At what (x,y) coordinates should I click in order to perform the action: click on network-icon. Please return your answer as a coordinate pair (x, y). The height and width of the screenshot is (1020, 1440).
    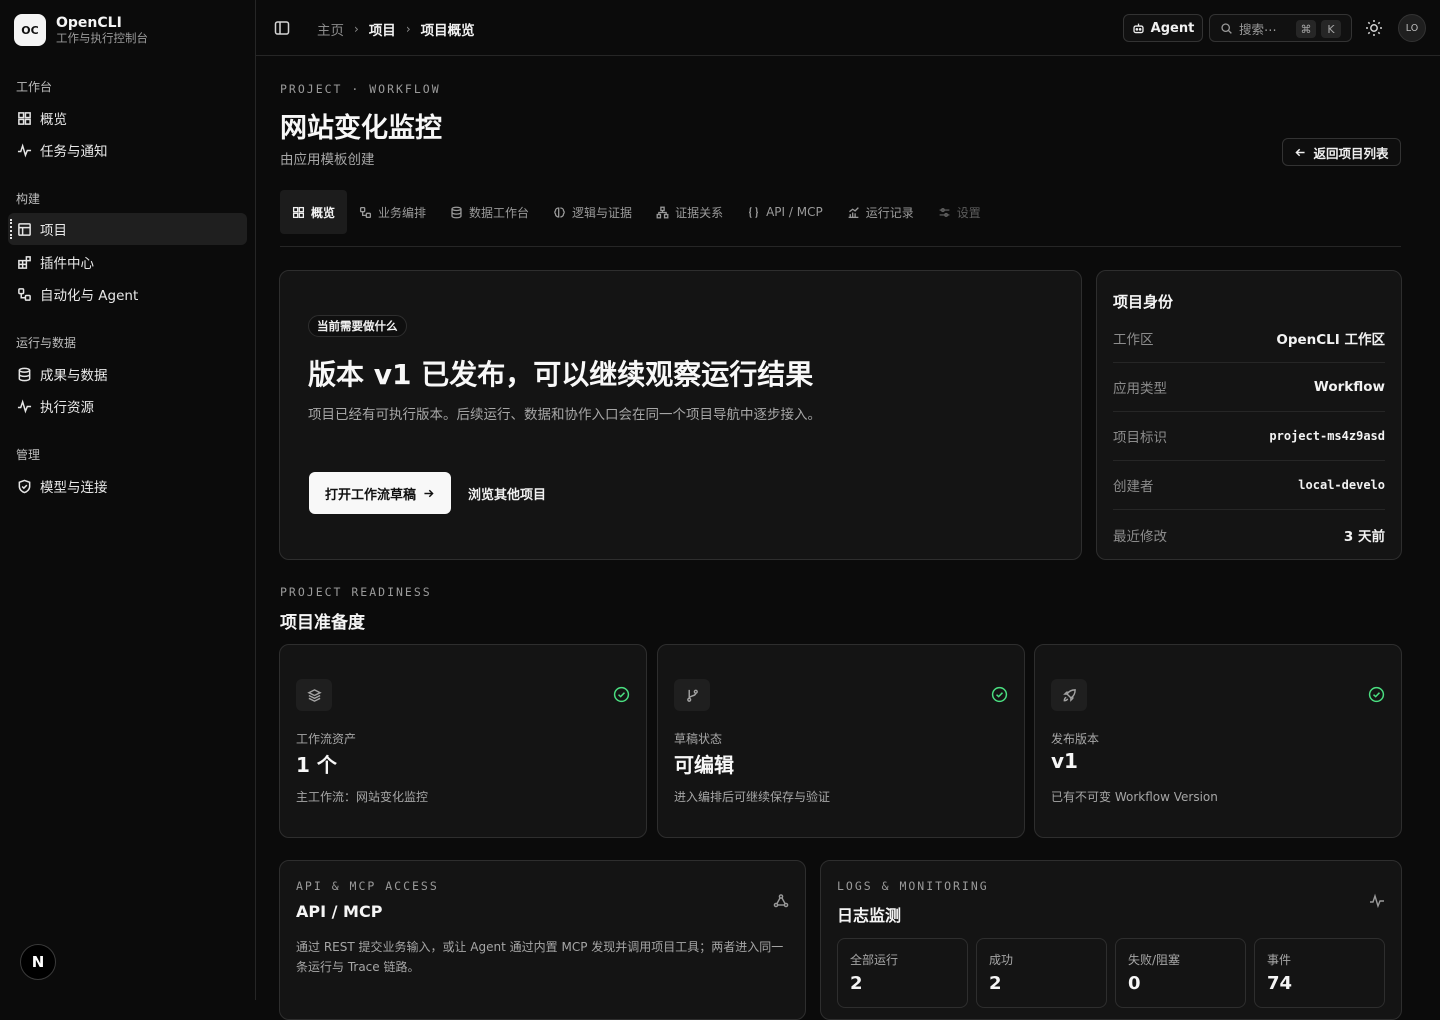
    Looking at the image, I should click on (662, 212).